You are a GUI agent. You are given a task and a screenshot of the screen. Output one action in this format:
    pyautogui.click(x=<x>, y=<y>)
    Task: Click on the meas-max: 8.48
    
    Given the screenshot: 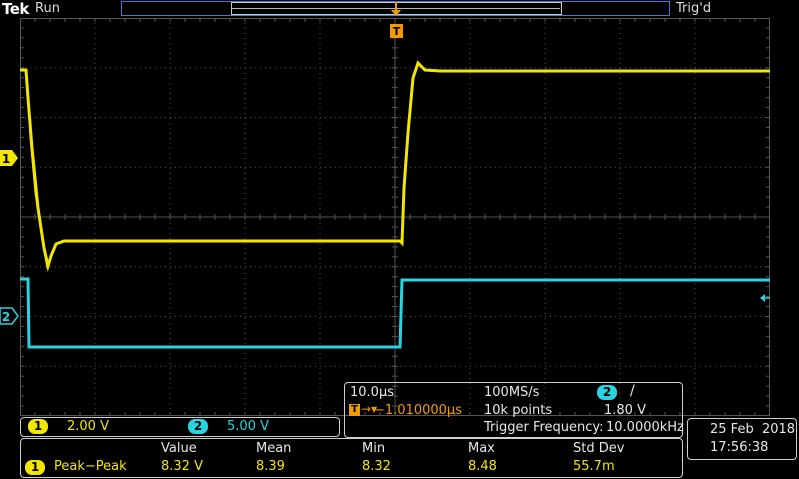 What is the action you would take?
    pyautogui.click(x=482, y=466)
    